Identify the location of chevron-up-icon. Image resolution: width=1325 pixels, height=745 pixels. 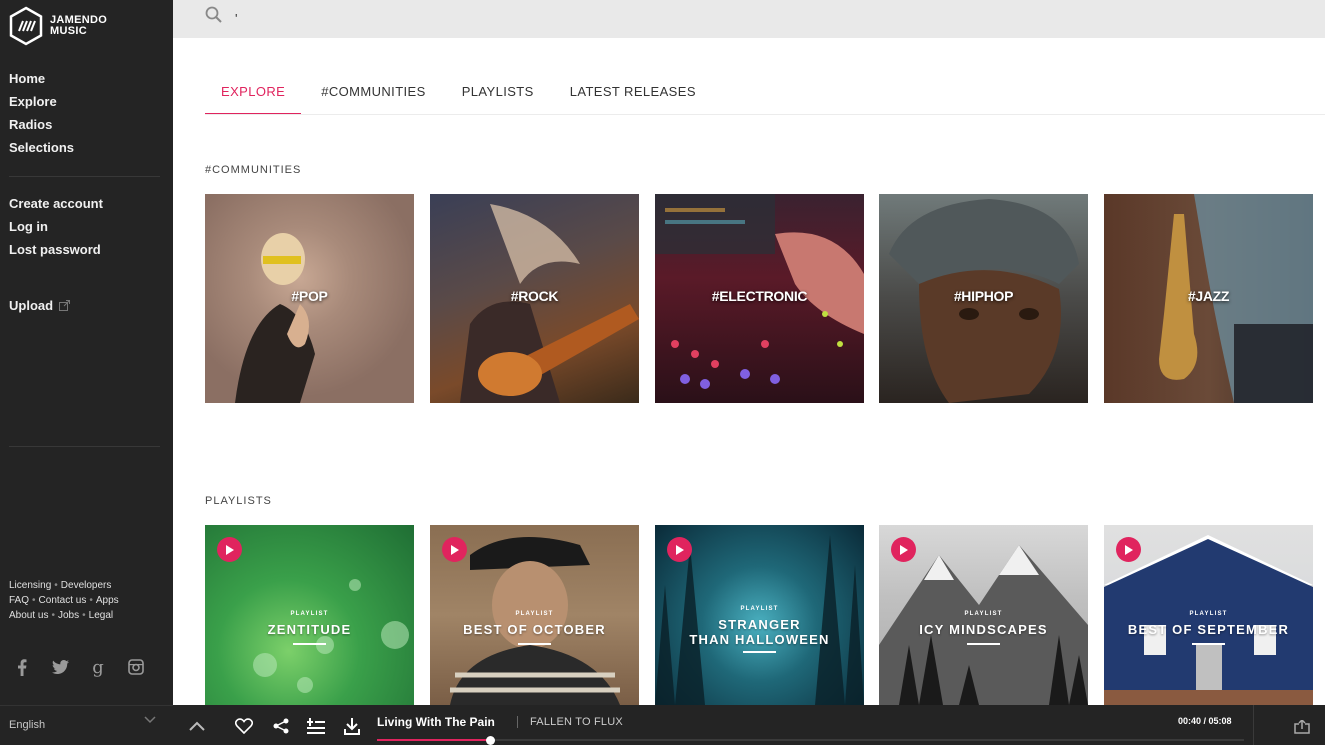
(197, 726).